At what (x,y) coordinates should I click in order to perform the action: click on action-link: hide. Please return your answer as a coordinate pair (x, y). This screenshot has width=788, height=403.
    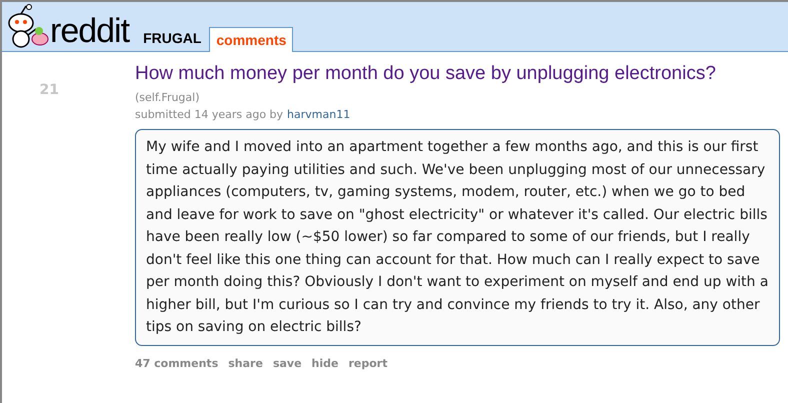
    Looking at the image, I should click on (325, 364).